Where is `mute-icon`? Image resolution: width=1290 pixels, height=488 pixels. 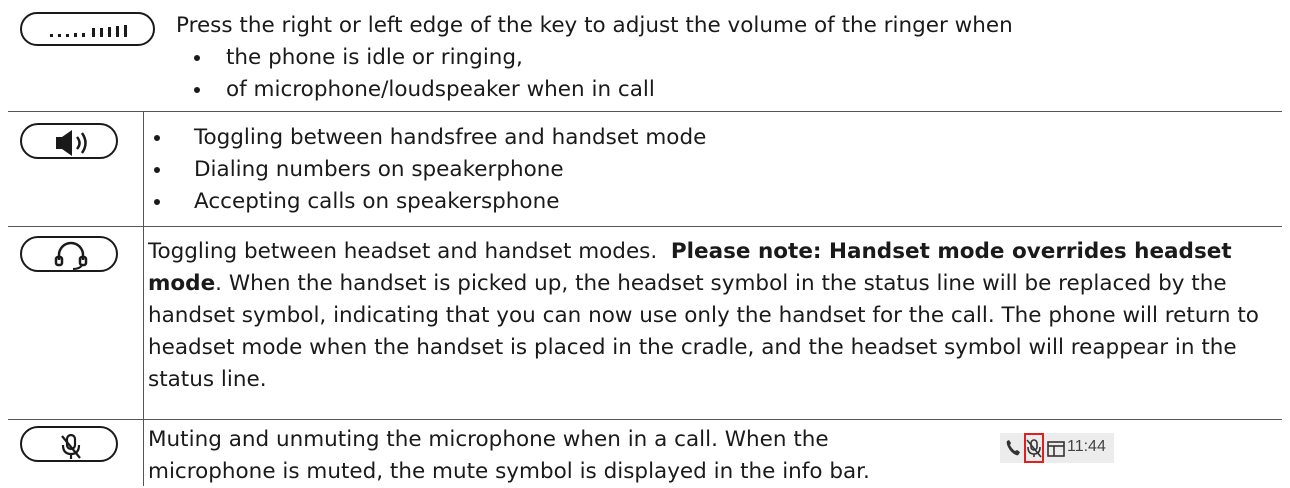
mute-icon is located at coordinates (69, 444).